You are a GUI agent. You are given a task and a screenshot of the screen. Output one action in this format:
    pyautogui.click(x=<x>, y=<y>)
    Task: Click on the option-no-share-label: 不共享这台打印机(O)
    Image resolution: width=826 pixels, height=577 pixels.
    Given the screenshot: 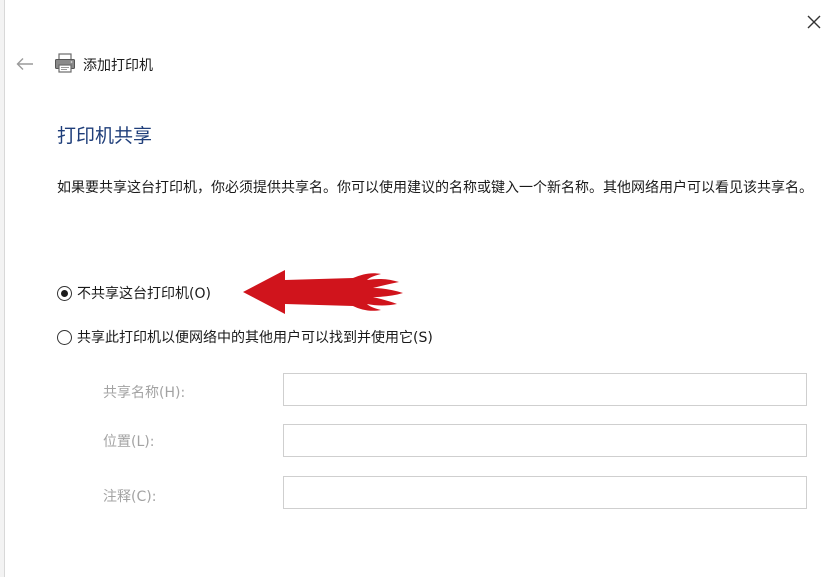 What is the action you would take?
    pyautogui.click(x=144, y=294)
    